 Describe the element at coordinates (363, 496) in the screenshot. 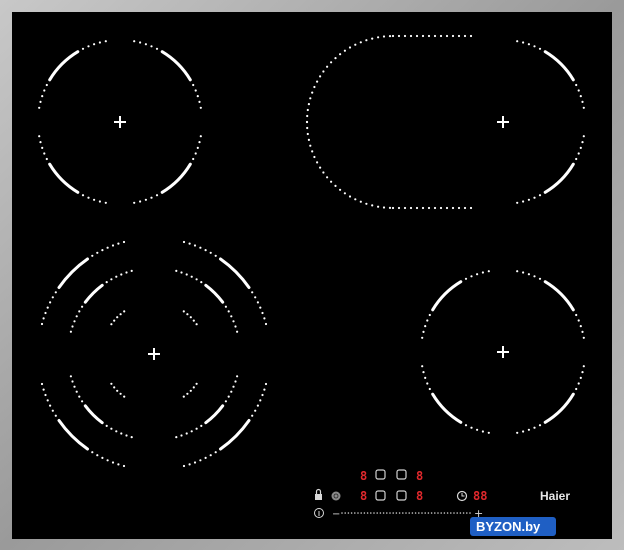

I see `zone-display-bottom-left: 8` at that location.